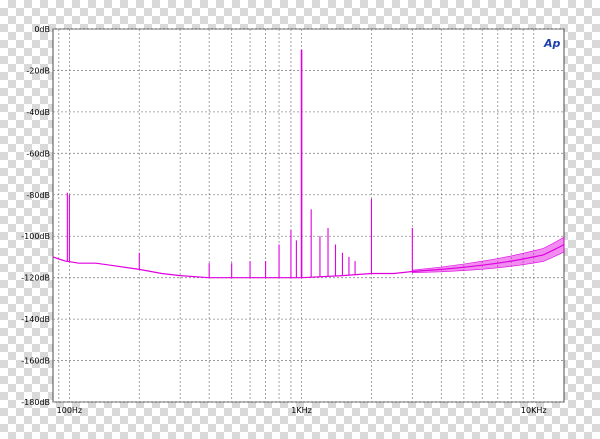  What do you see at coordinates (35, 278) in the screenshot?
I see `y-tick-label: -120dB` at bounding box center [35, 278].